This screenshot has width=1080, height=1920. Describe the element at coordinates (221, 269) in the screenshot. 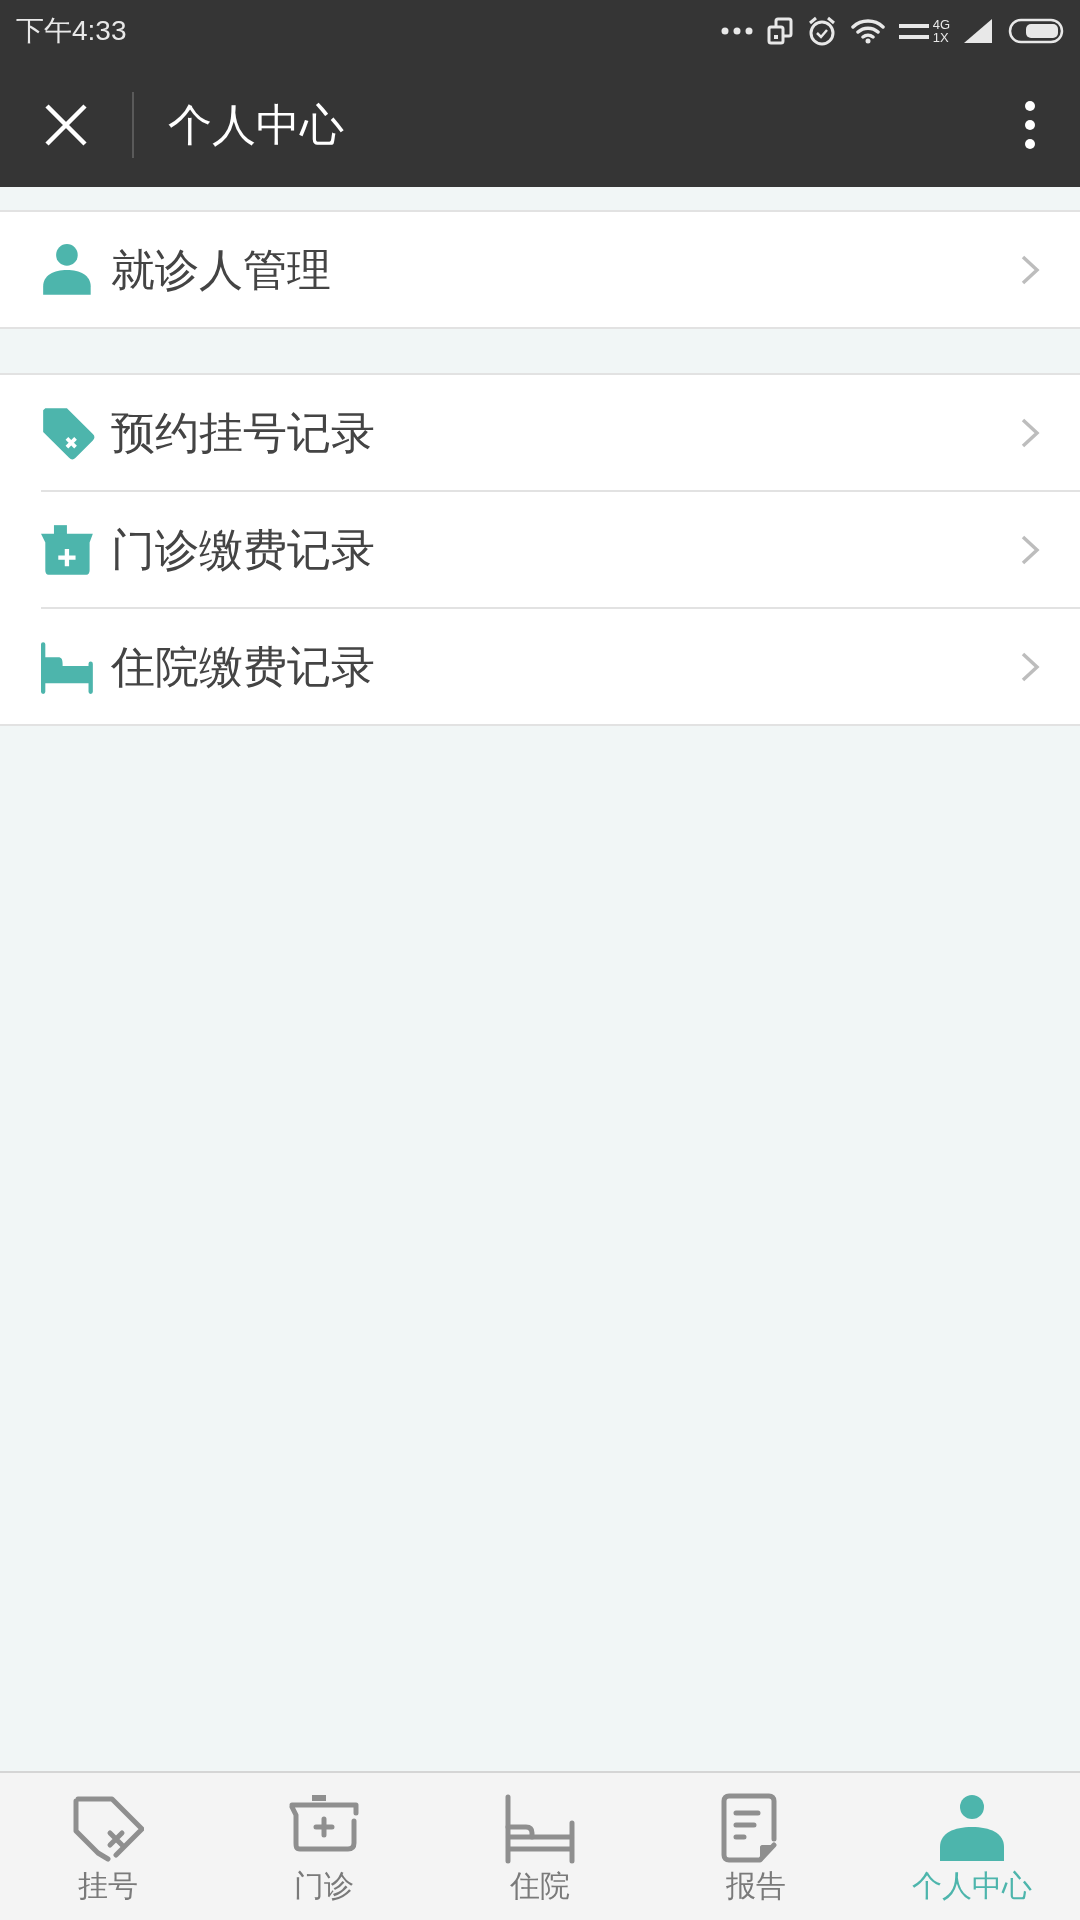

I see `item-label: 就诊人管理` at that location.